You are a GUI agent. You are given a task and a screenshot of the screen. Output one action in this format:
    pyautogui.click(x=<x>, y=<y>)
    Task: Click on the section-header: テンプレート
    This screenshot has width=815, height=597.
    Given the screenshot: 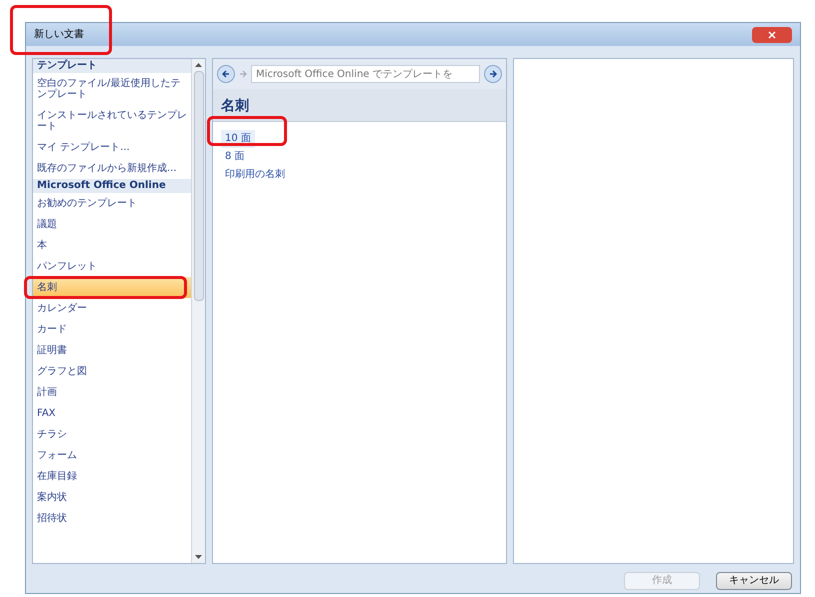 What is the action you would take?
    pyautogui.click(x=112, y=66)
    